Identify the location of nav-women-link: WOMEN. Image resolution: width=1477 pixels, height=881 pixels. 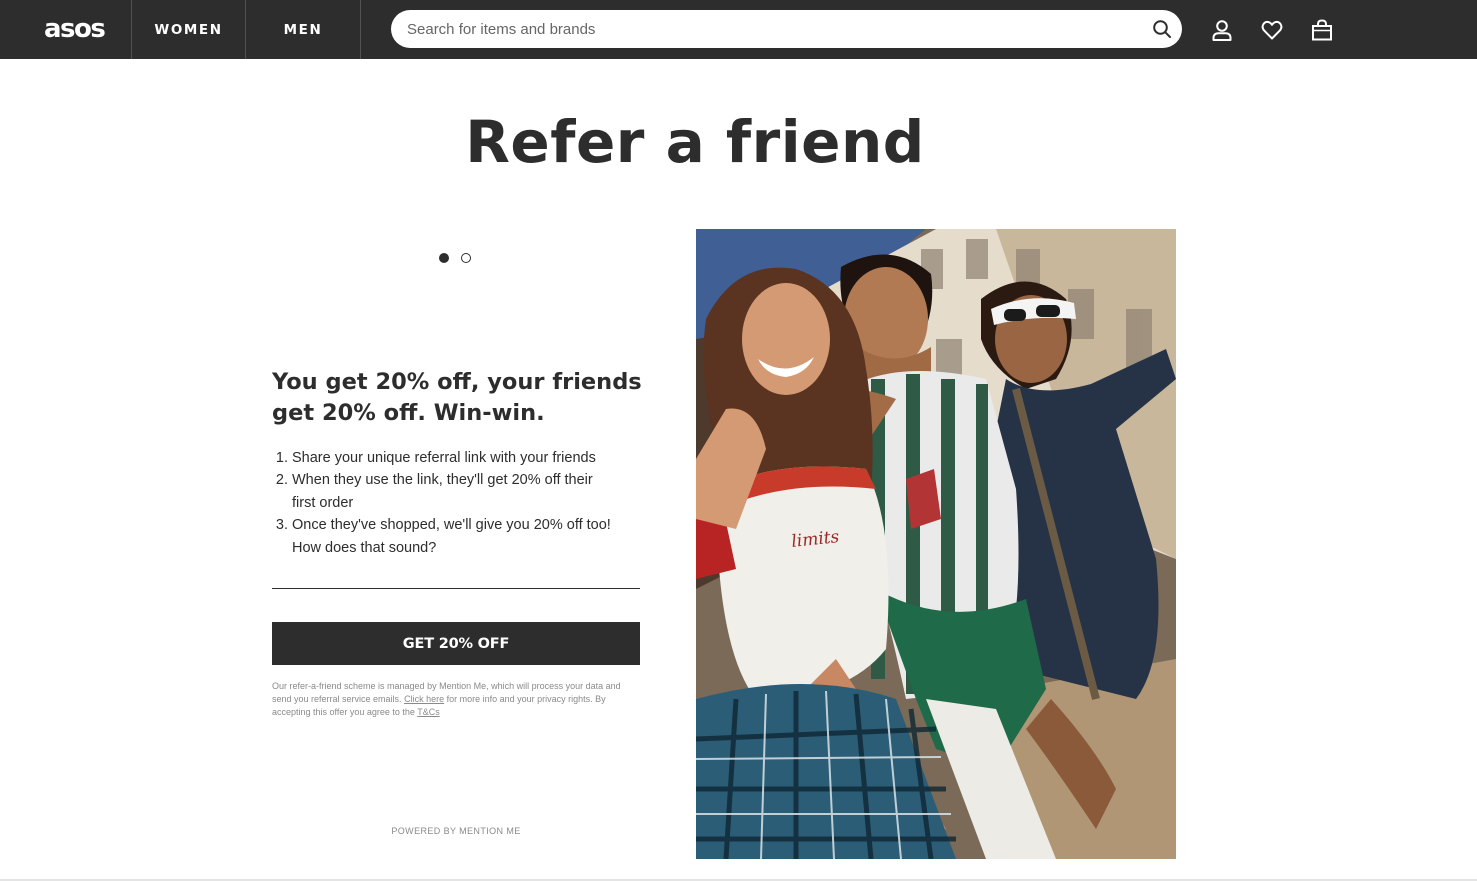
(188, 29).